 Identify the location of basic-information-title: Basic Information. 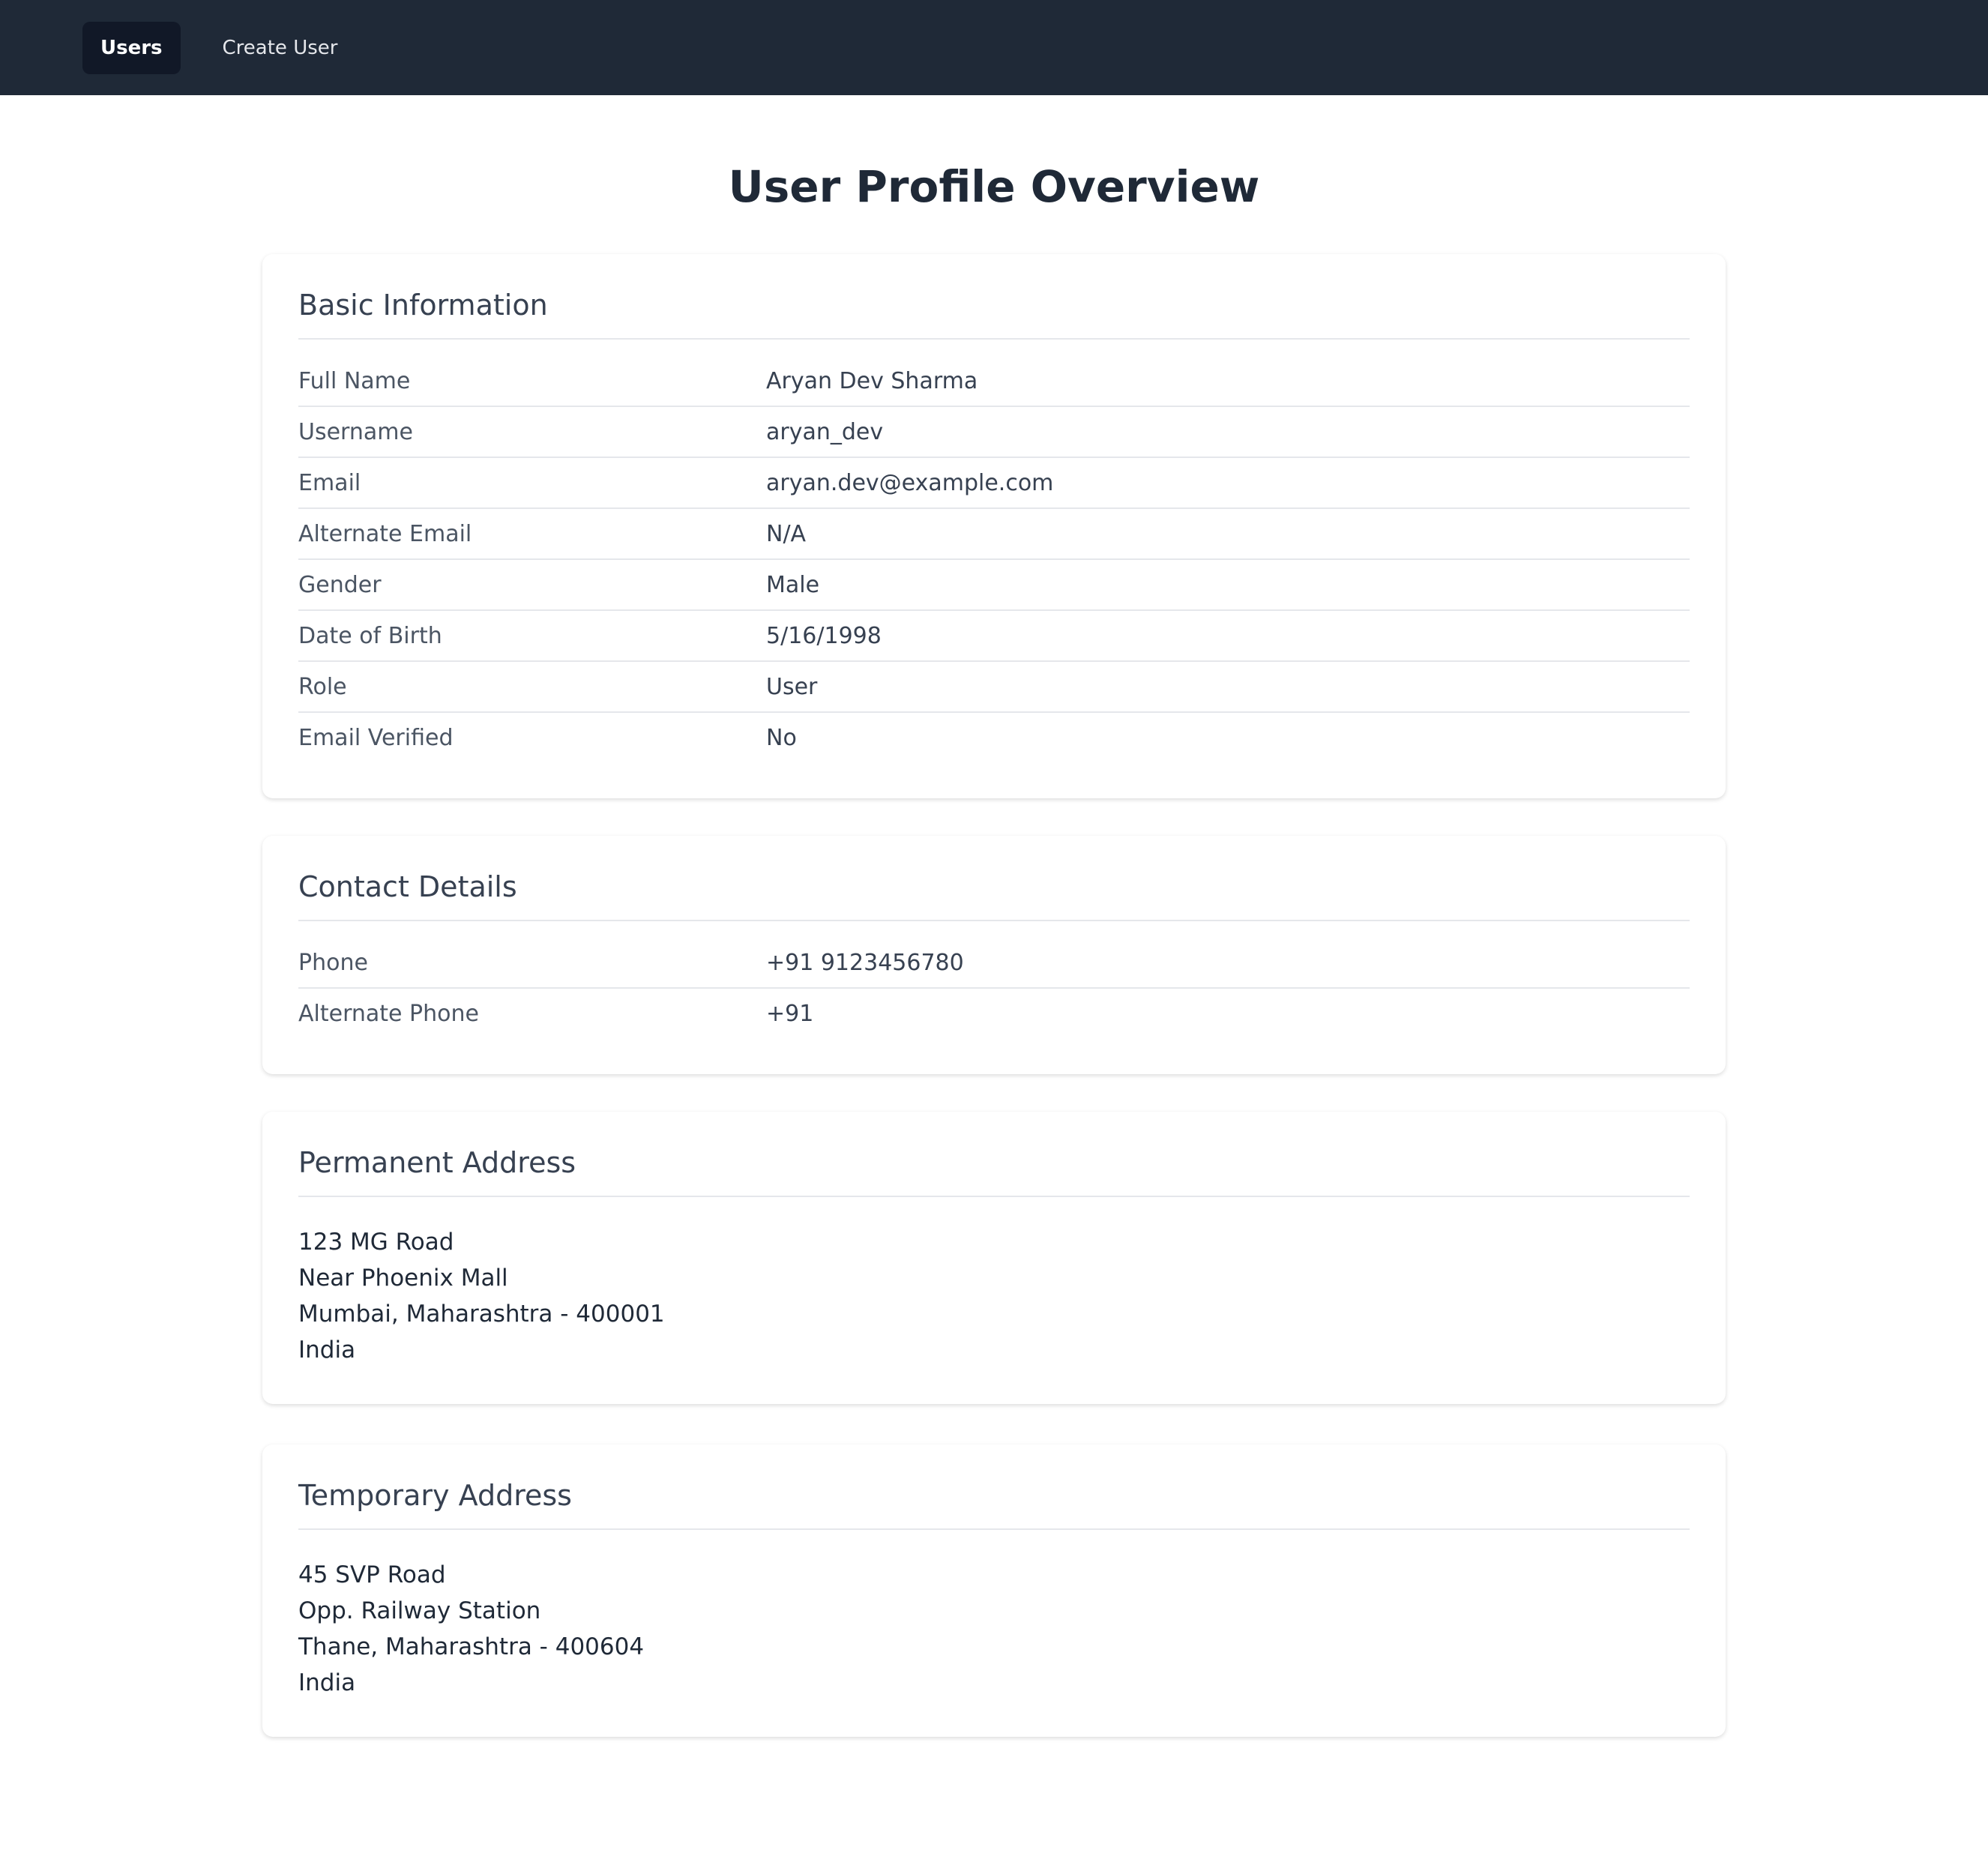
(994, 313).